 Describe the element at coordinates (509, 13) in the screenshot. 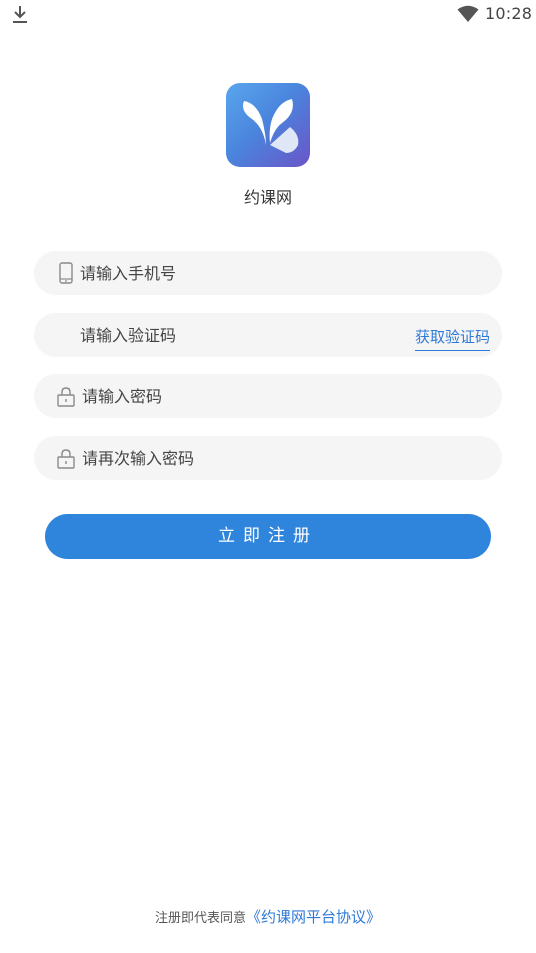

I see `status-time: 10:28` at that location.